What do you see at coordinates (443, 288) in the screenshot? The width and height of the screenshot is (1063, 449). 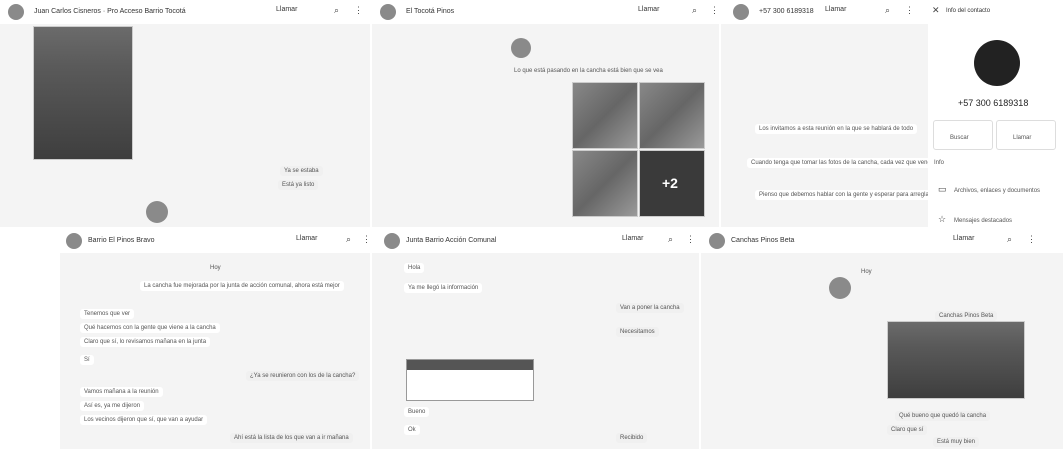 I see `message-bubble: Ya me llegó la información` at bounding box center [443, 288].